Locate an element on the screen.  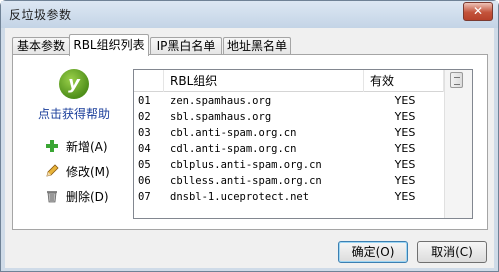
row-rbl-name: cbl.anti-spam.org.cn is located at coordinates (233, 133).